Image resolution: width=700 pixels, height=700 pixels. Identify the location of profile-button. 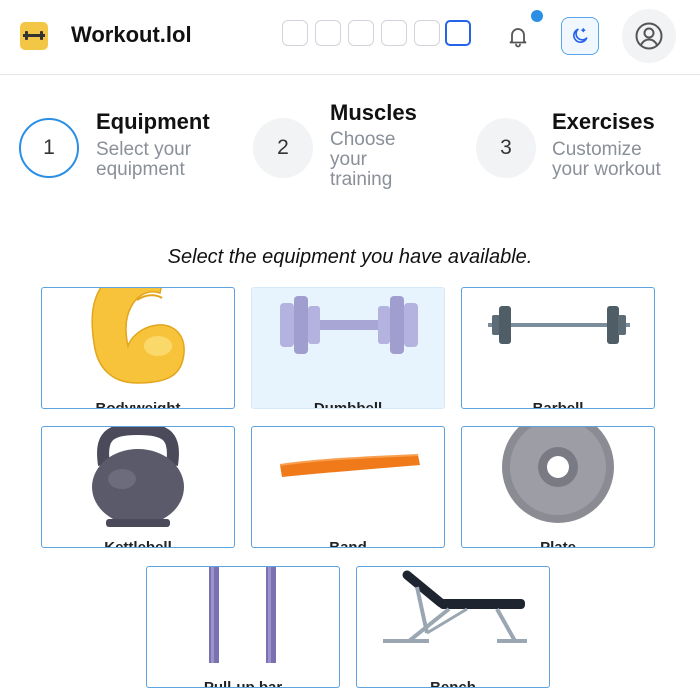
(649, 36).